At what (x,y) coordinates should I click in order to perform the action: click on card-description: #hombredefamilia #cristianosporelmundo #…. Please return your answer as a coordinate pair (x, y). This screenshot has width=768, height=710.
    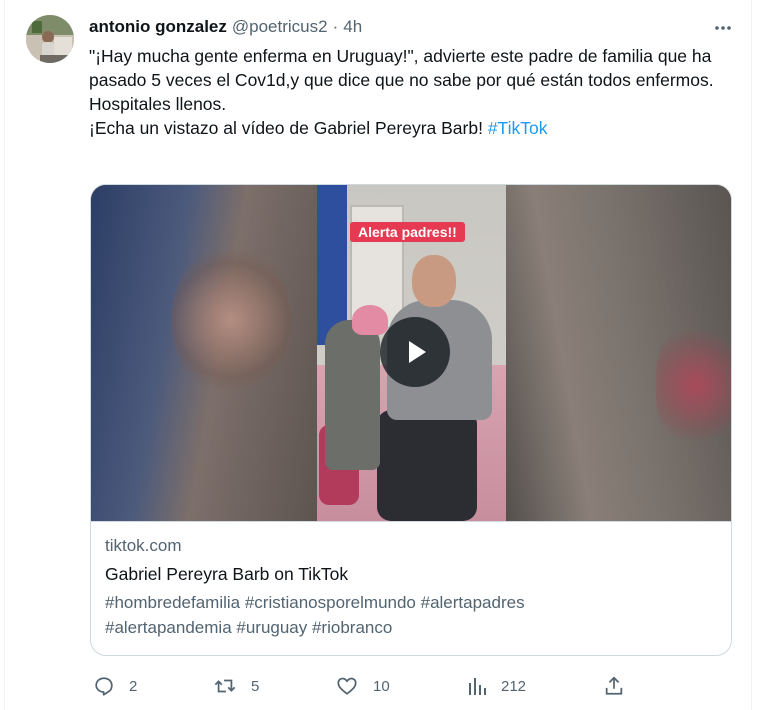
    Looking at the image, I should click on (411, 615).